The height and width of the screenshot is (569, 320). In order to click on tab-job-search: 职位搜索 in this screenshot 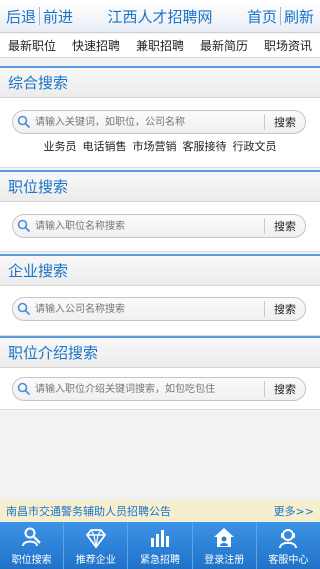, I will do `click(32, 545)`.